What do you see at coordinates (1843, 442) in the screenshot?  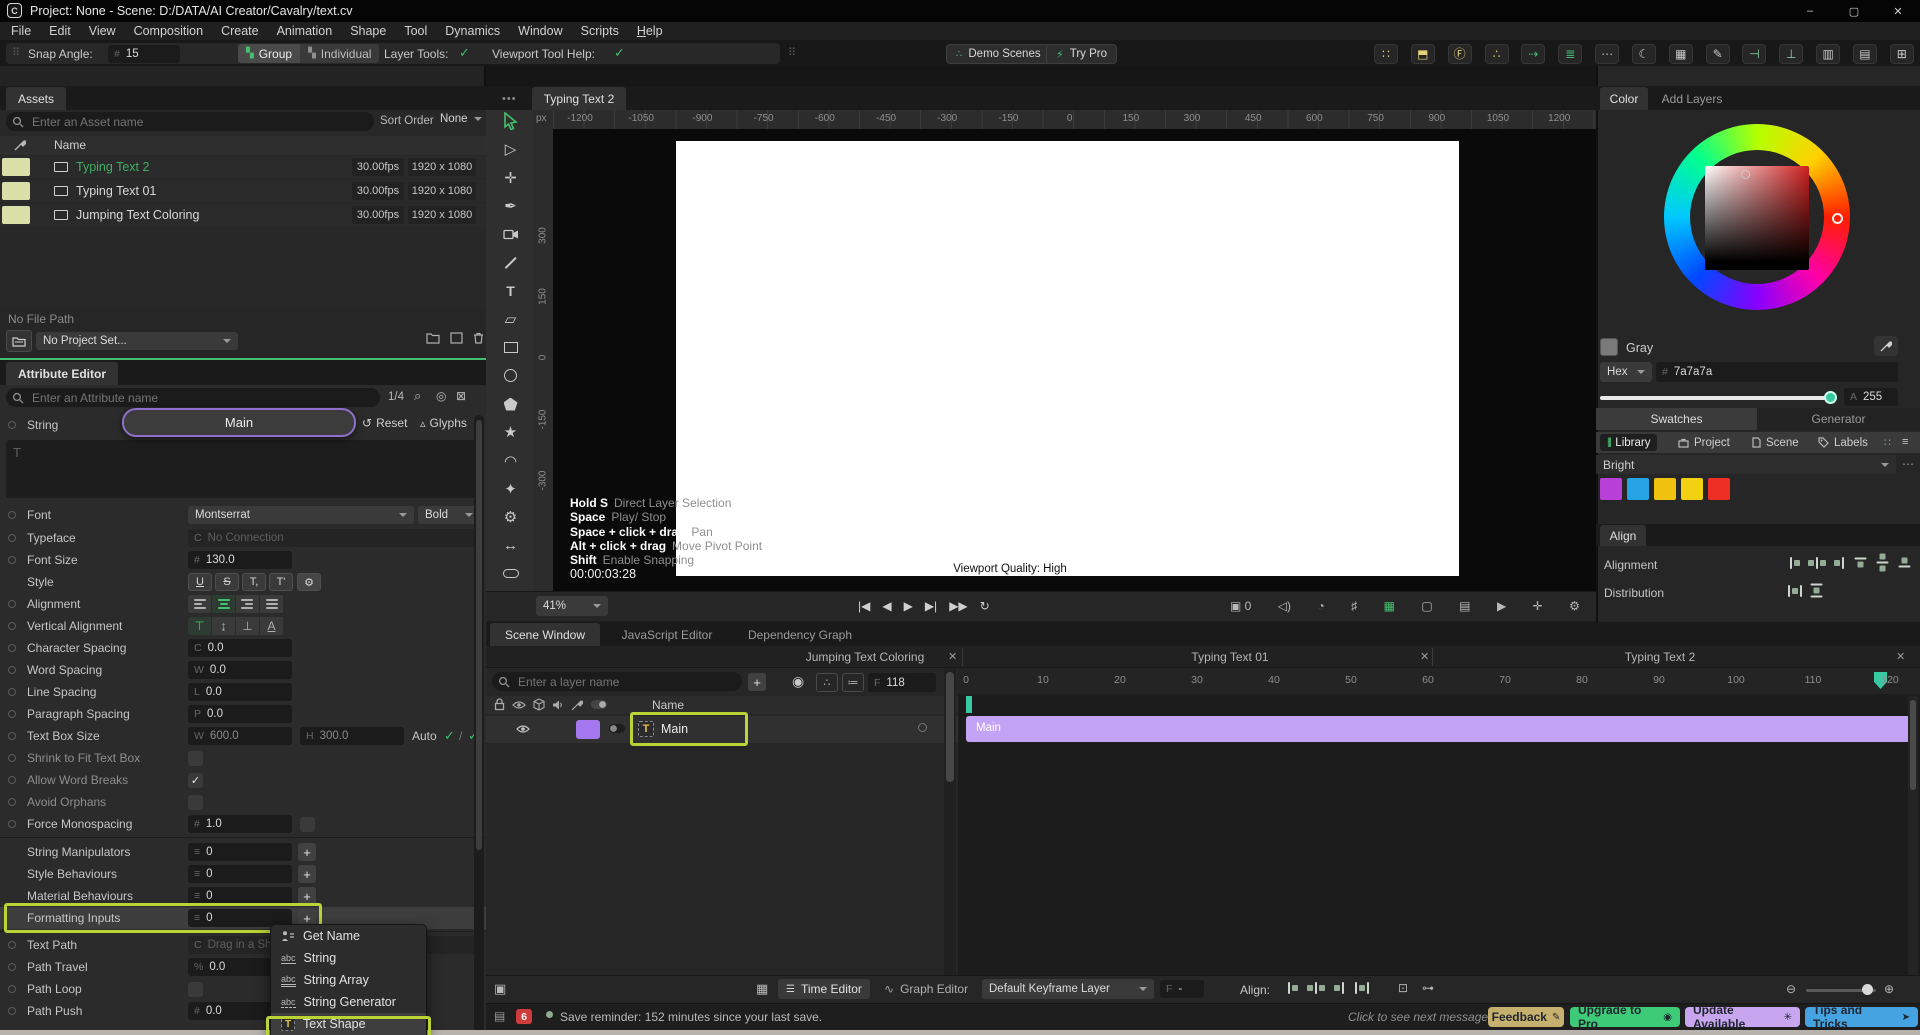 I see `filter-labels: Labels` at bounding box center [1843, 442].